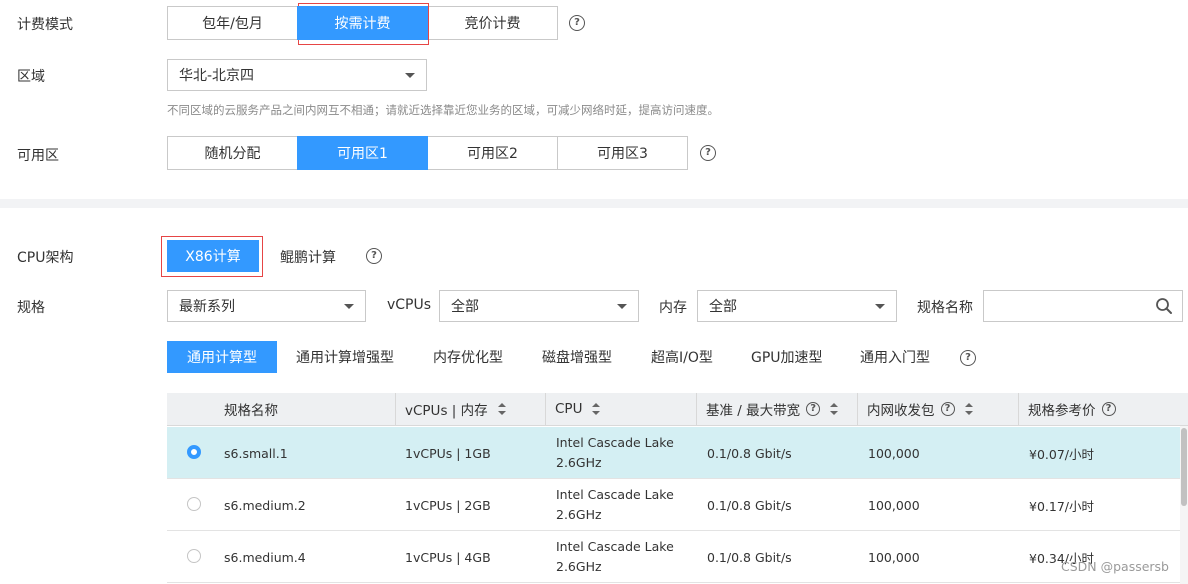  I want to click on col-header-cpu: CPU, so click(620, 409).